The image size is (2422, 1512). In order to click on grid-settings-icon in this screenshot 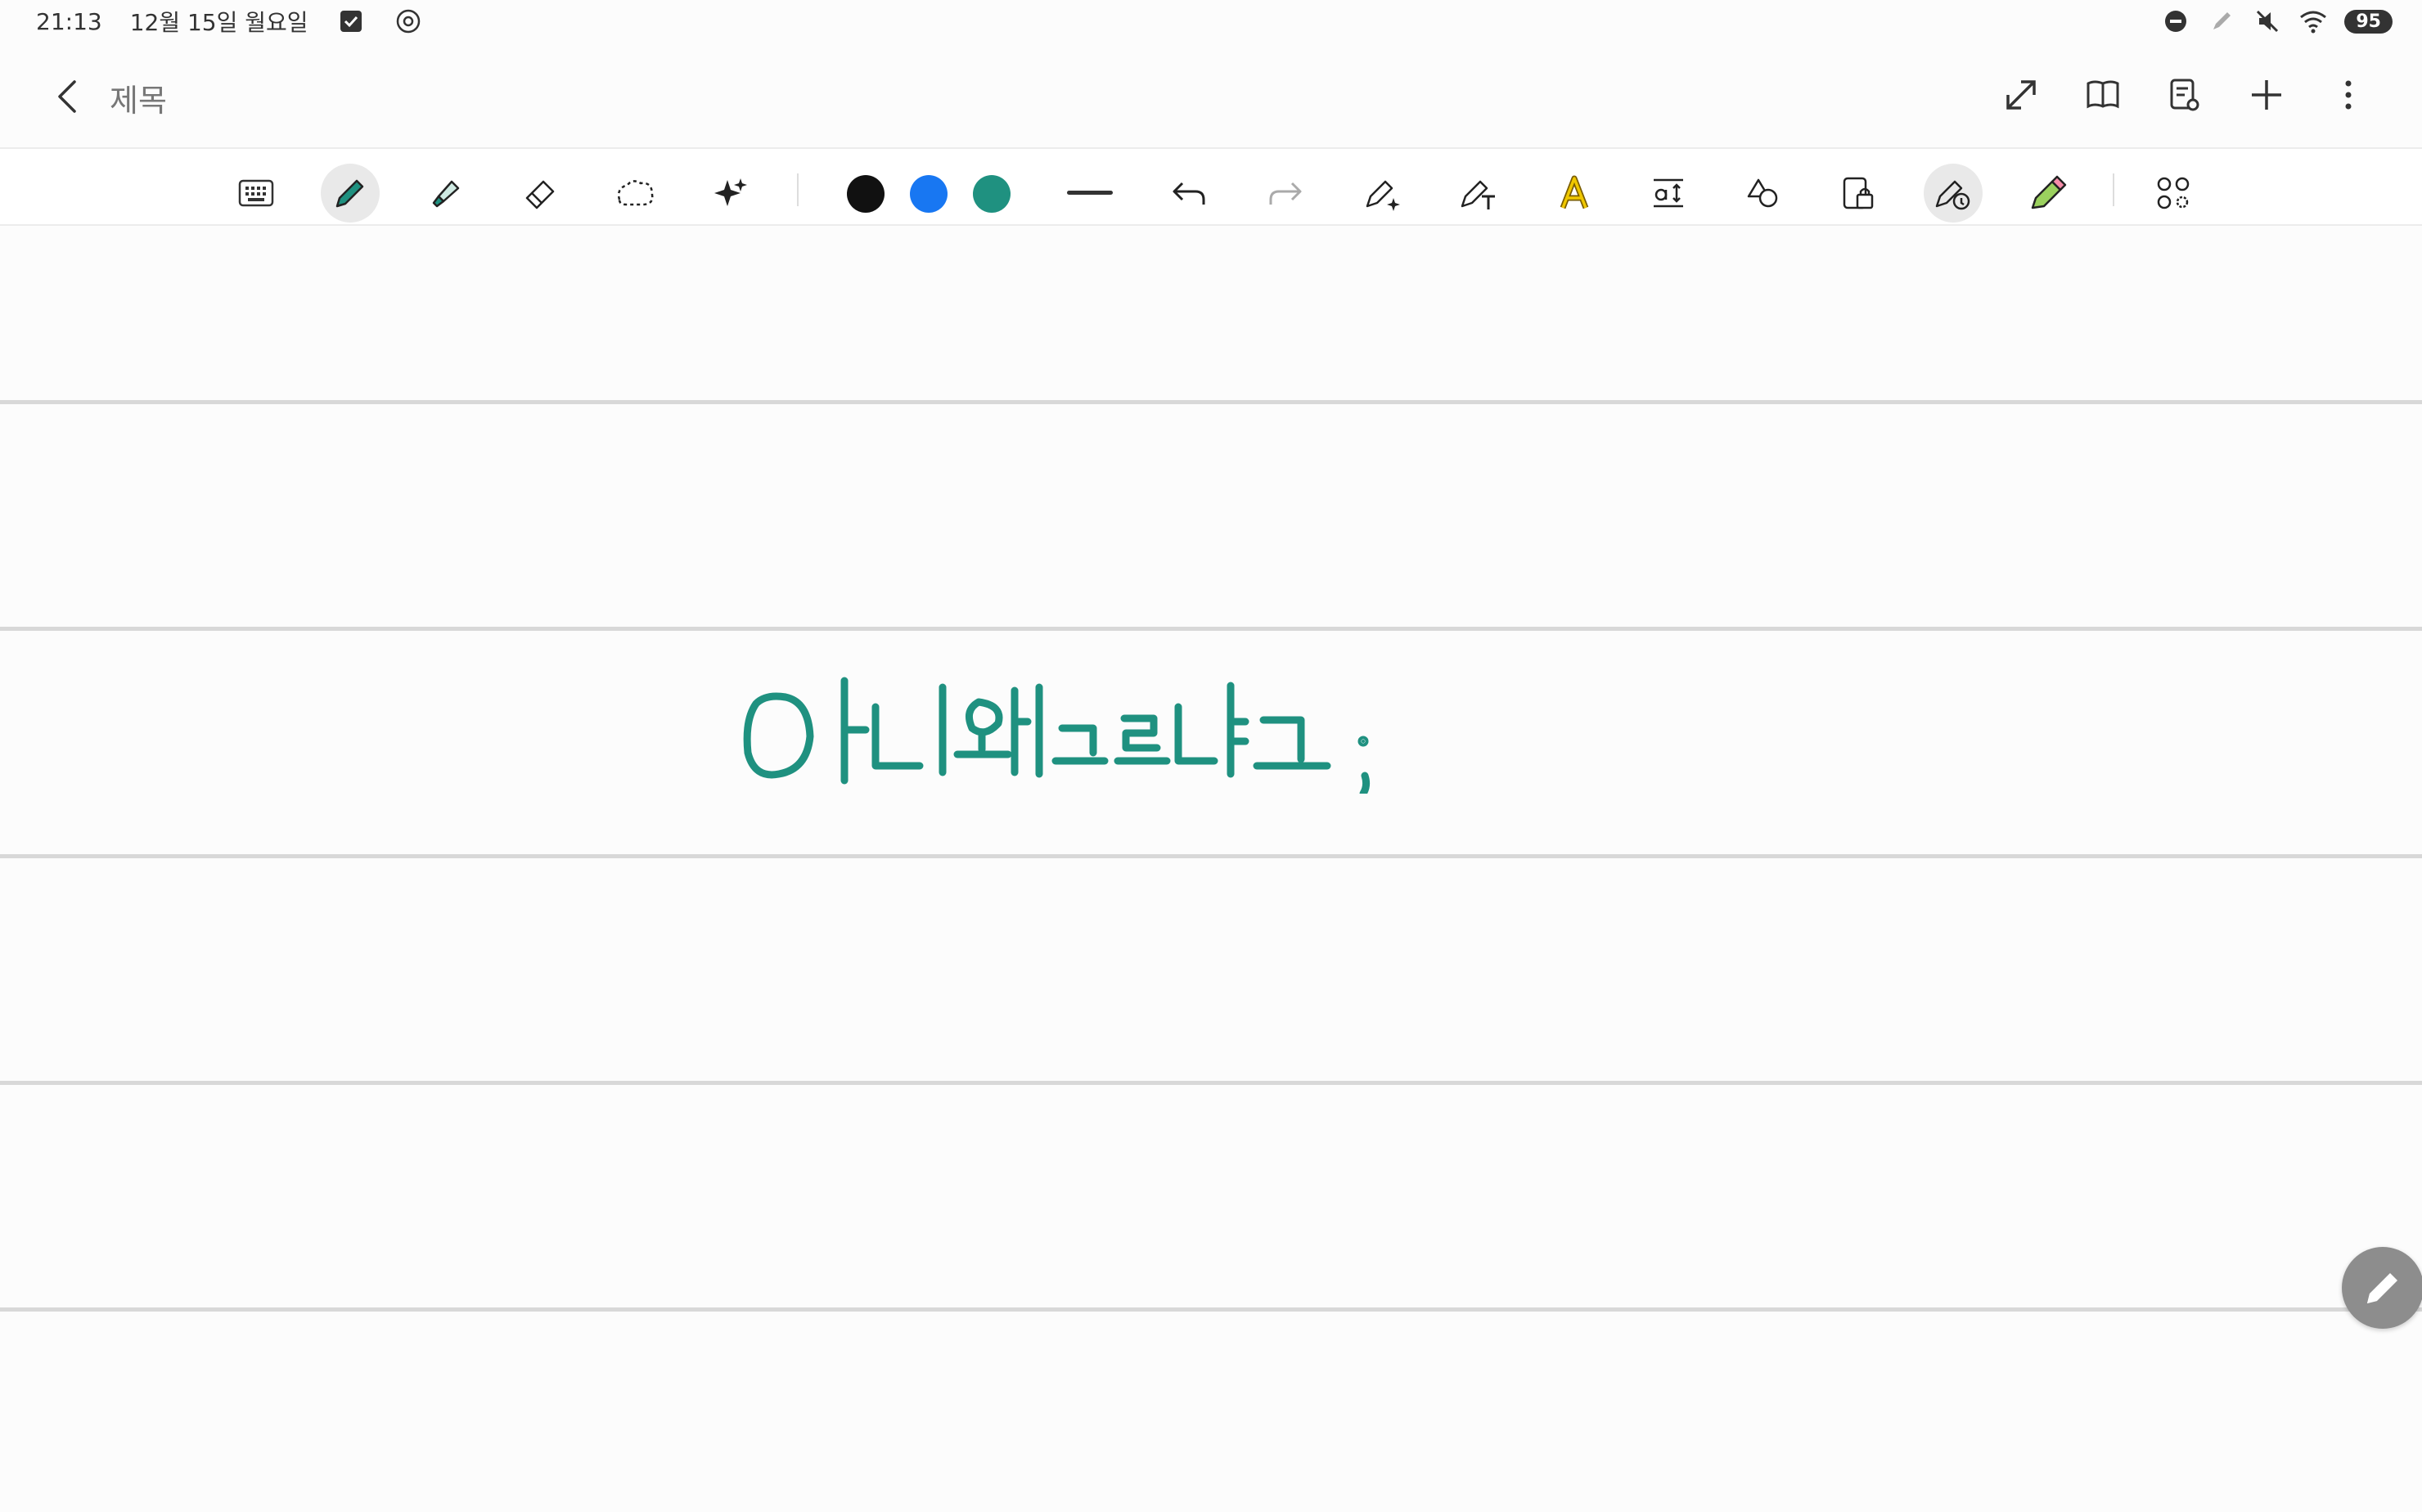, I will do `click(2173, 193)`.